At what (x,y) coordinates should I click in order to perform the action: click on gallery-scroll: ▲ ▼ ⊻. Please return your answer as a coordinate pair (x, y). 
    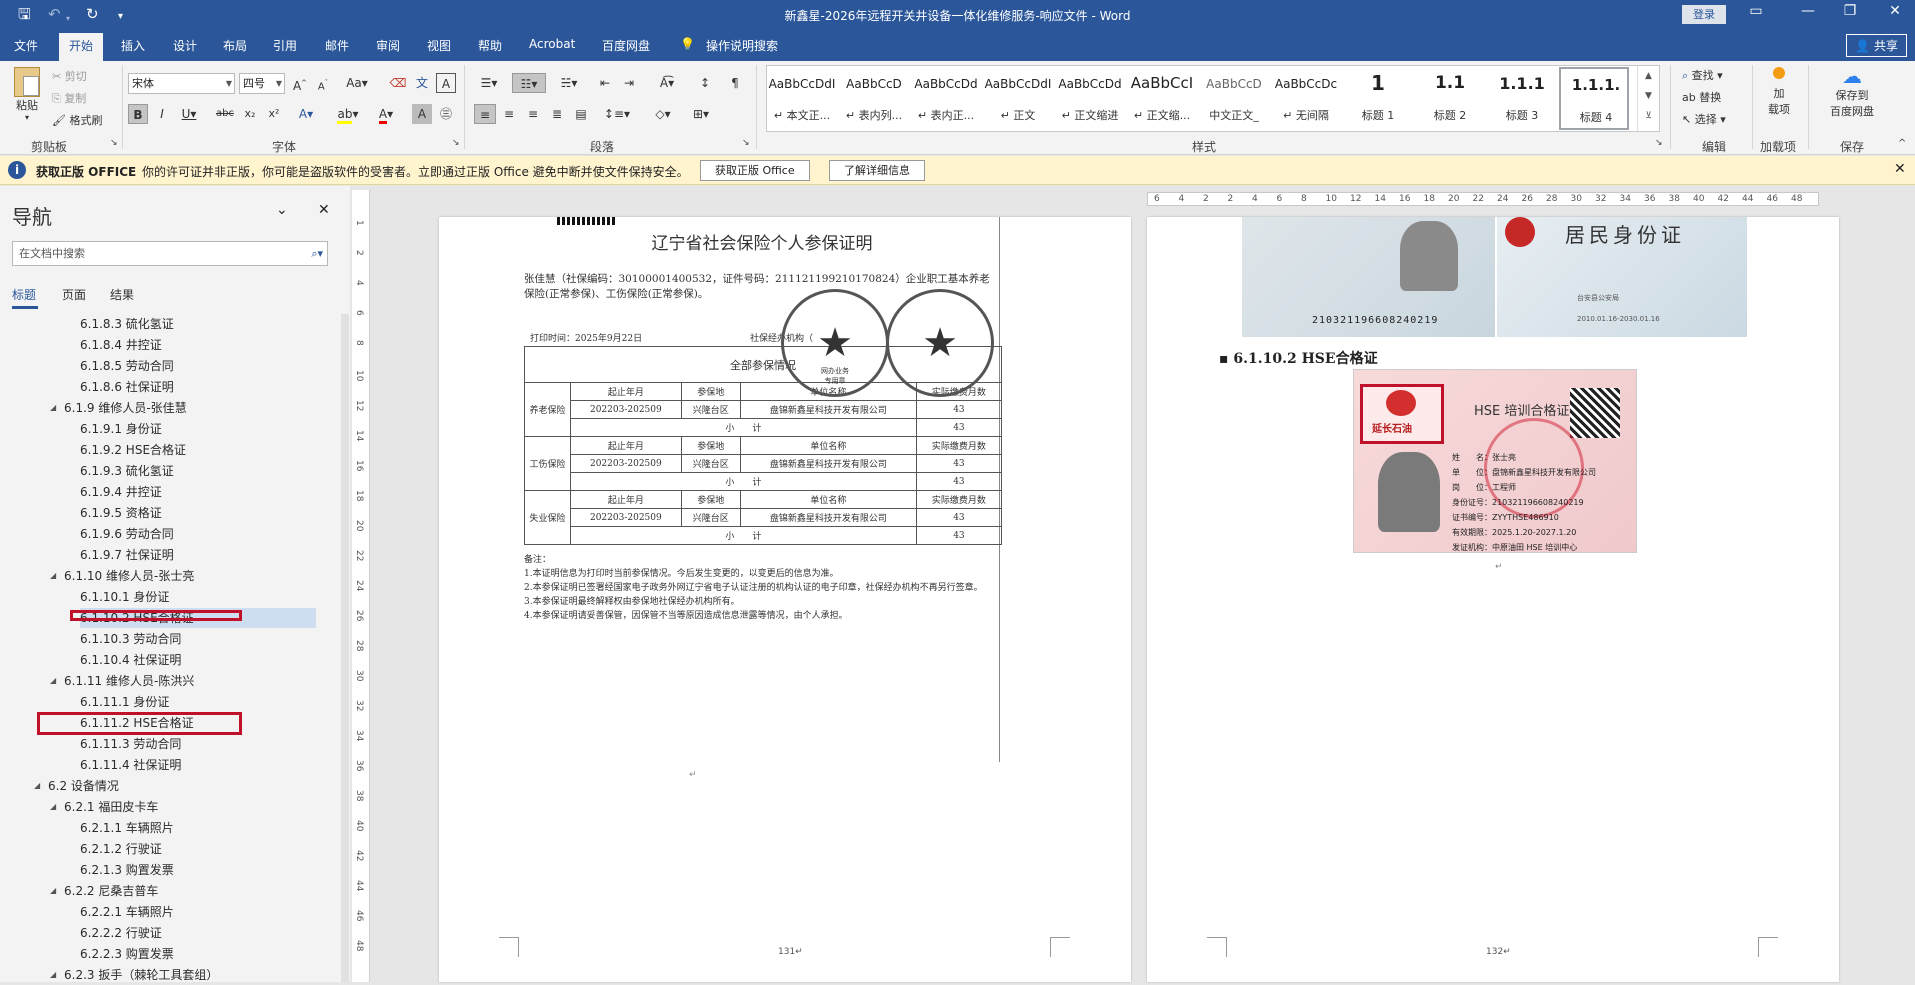
    Looking at the image, I should click on (1648, 98).